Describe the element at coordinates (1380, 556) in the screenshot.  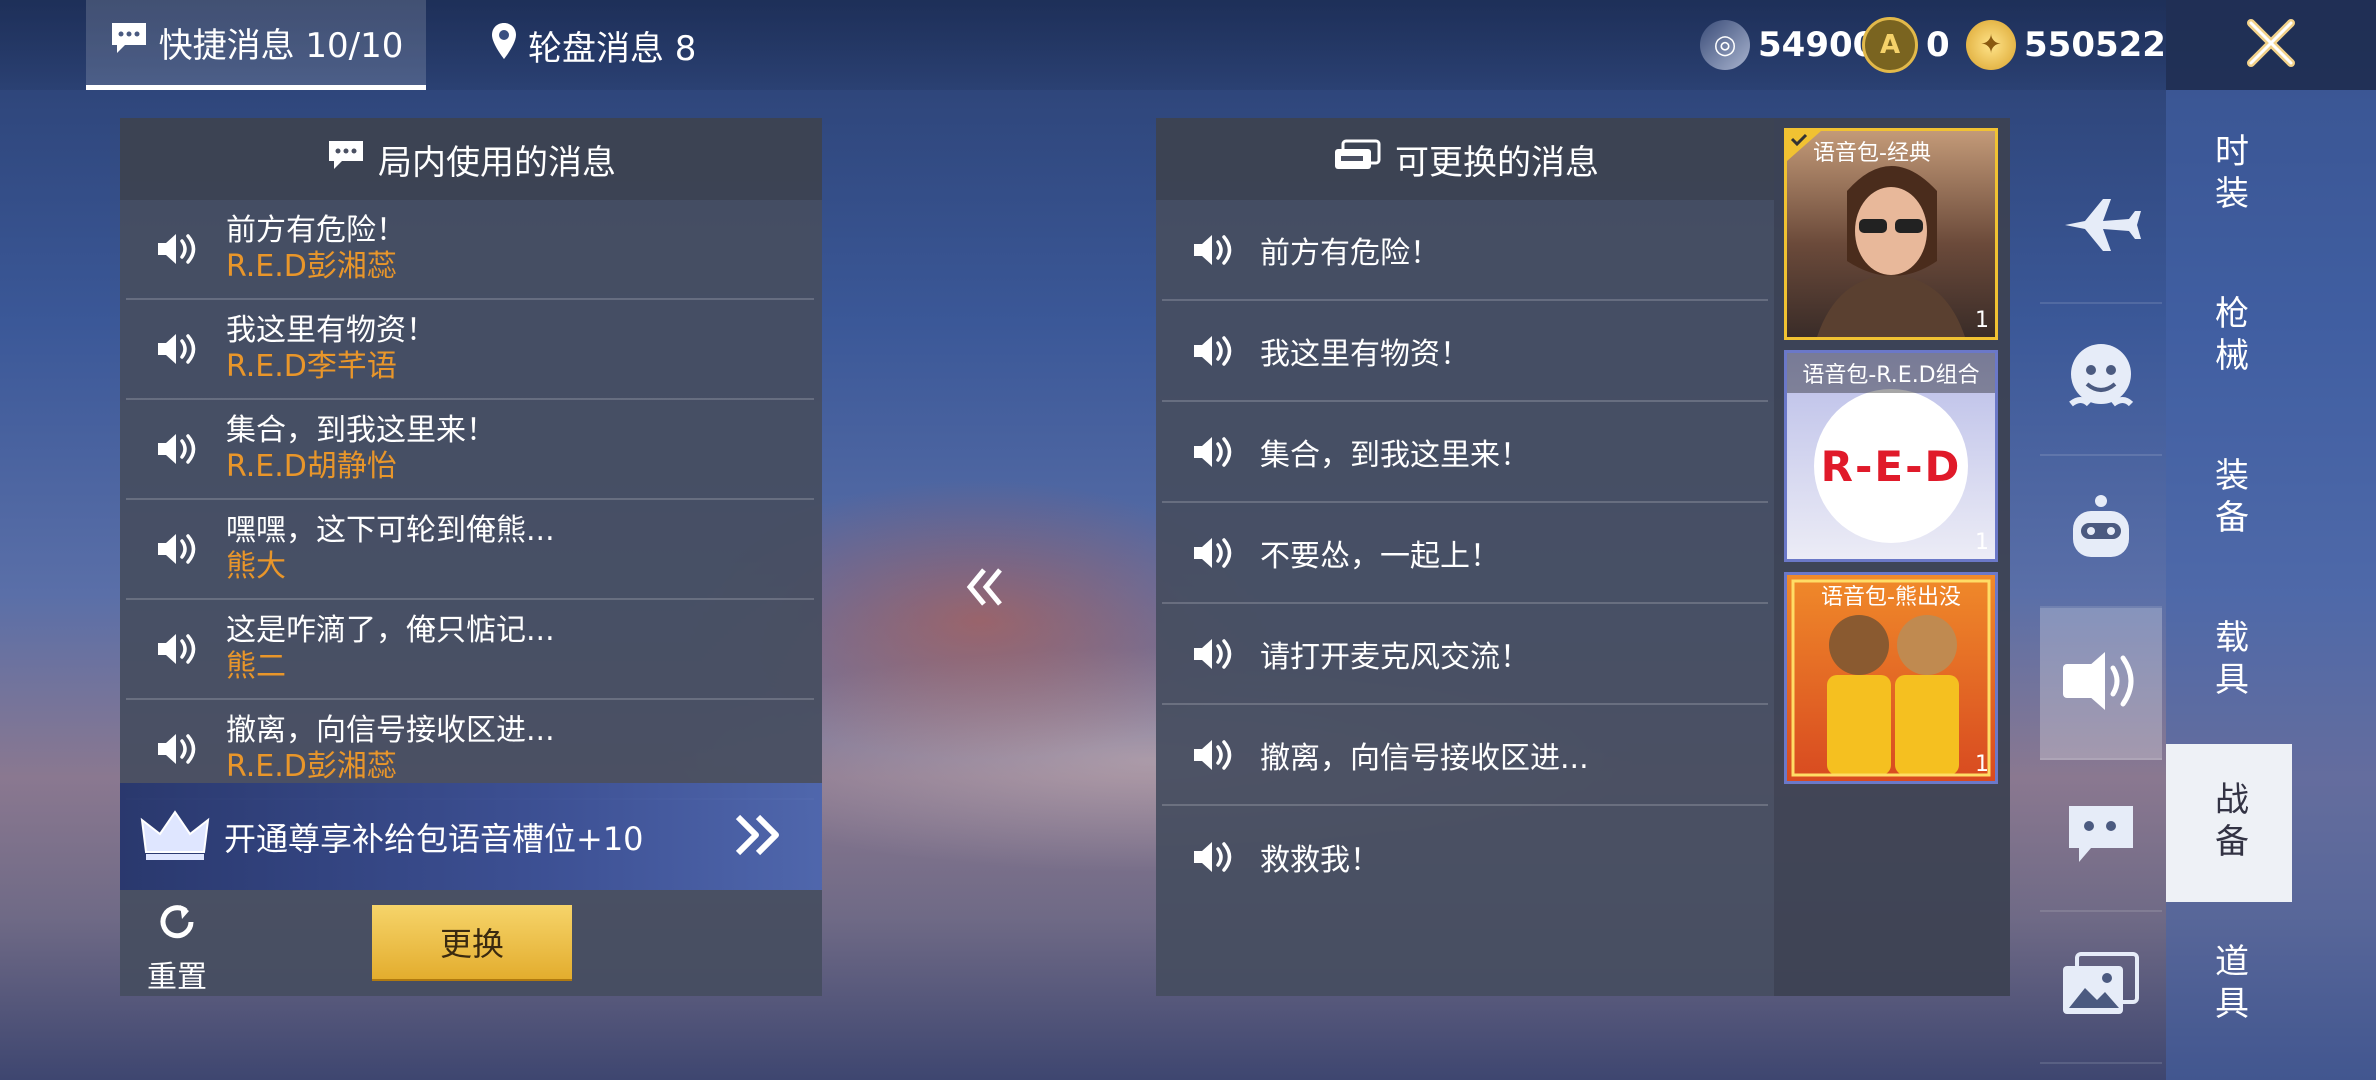
I see `message-text: 不要怂，一起上！` at that location.